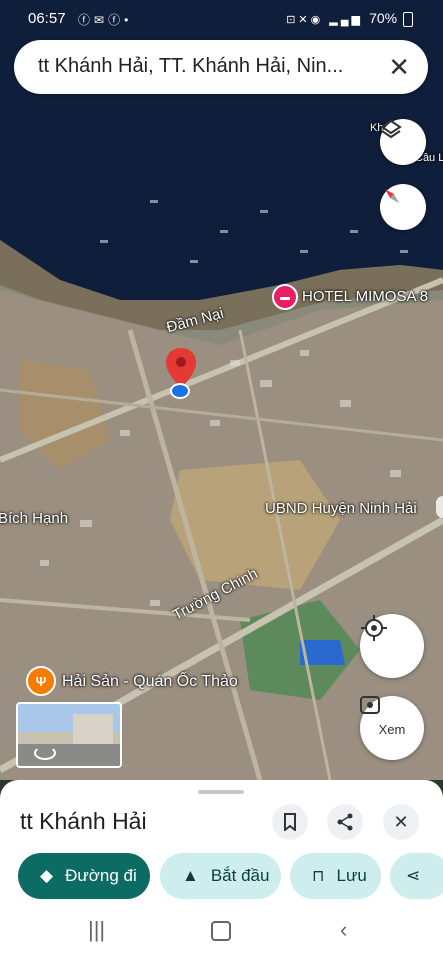 This screenshot has width=443, height=960. I want to click on share-chip-button: ⋖, so click(416, 876).